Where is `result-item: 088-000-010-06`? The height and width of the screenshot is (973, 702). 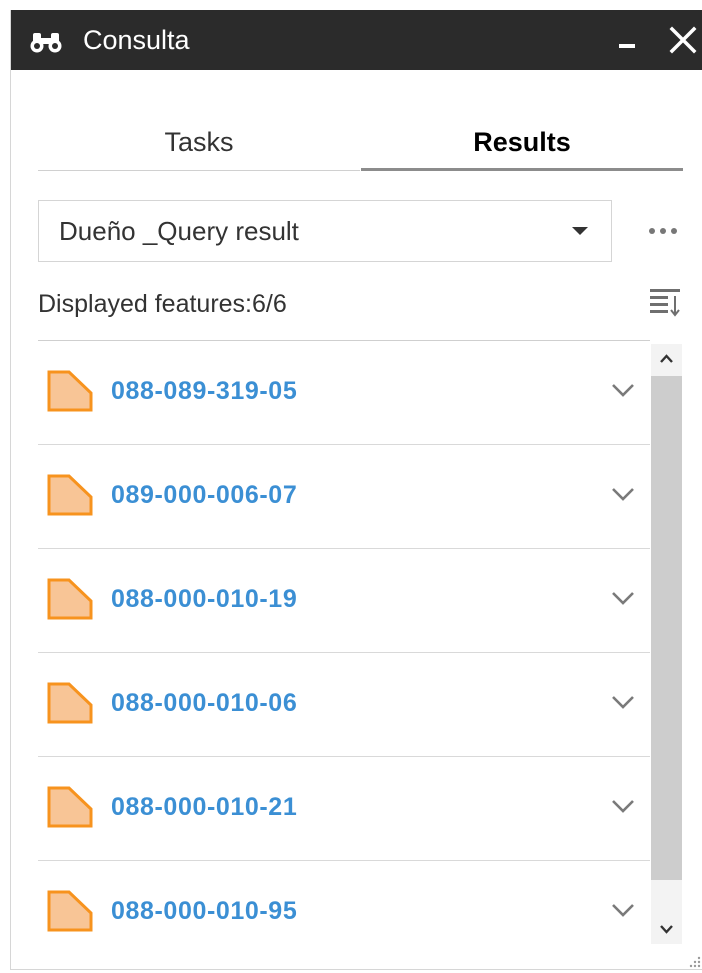 result-item: 088-000-010-06 is located at coordinates (344, 705).